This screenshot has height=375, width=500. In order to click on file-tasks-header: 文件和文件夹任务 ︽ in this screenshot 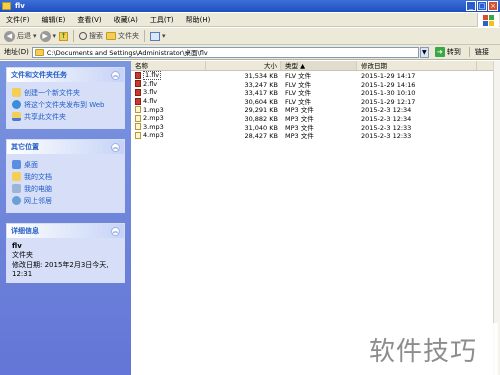, I will do `click(65, 75)`.